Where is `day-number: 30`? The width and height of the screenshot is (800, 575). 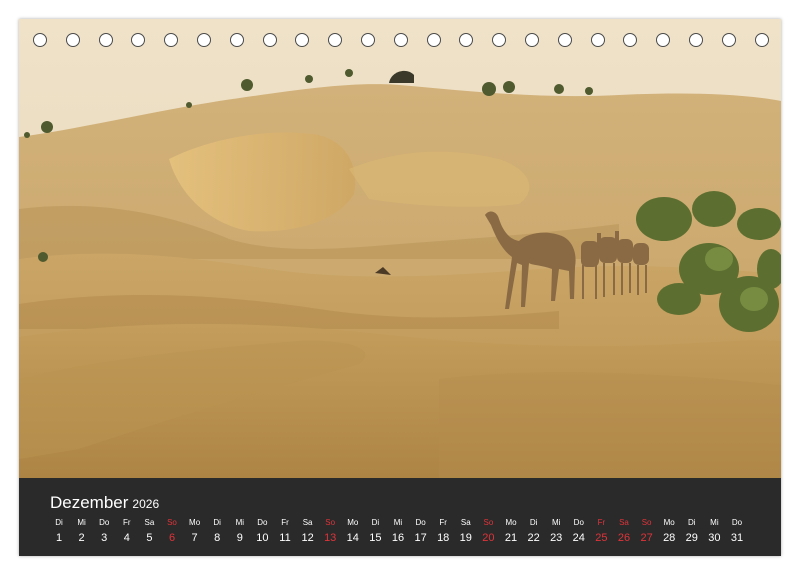 day-number: 30 is located at coordinates (714, 538).